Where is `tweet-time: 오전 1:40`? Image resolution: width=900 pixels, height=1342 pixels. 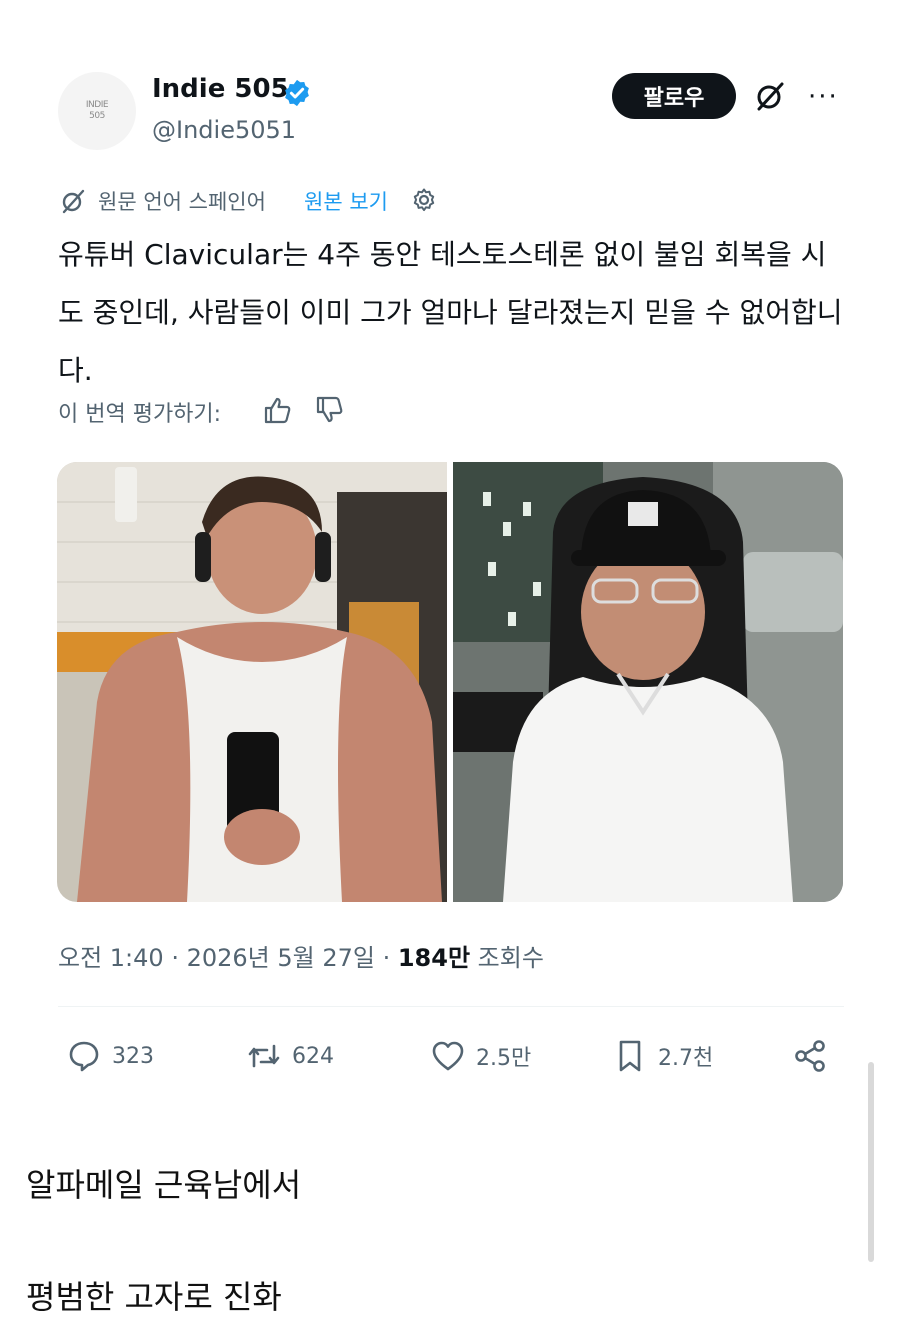 tweet-time: 오전 1:40 is located at coordinates (111, 958).